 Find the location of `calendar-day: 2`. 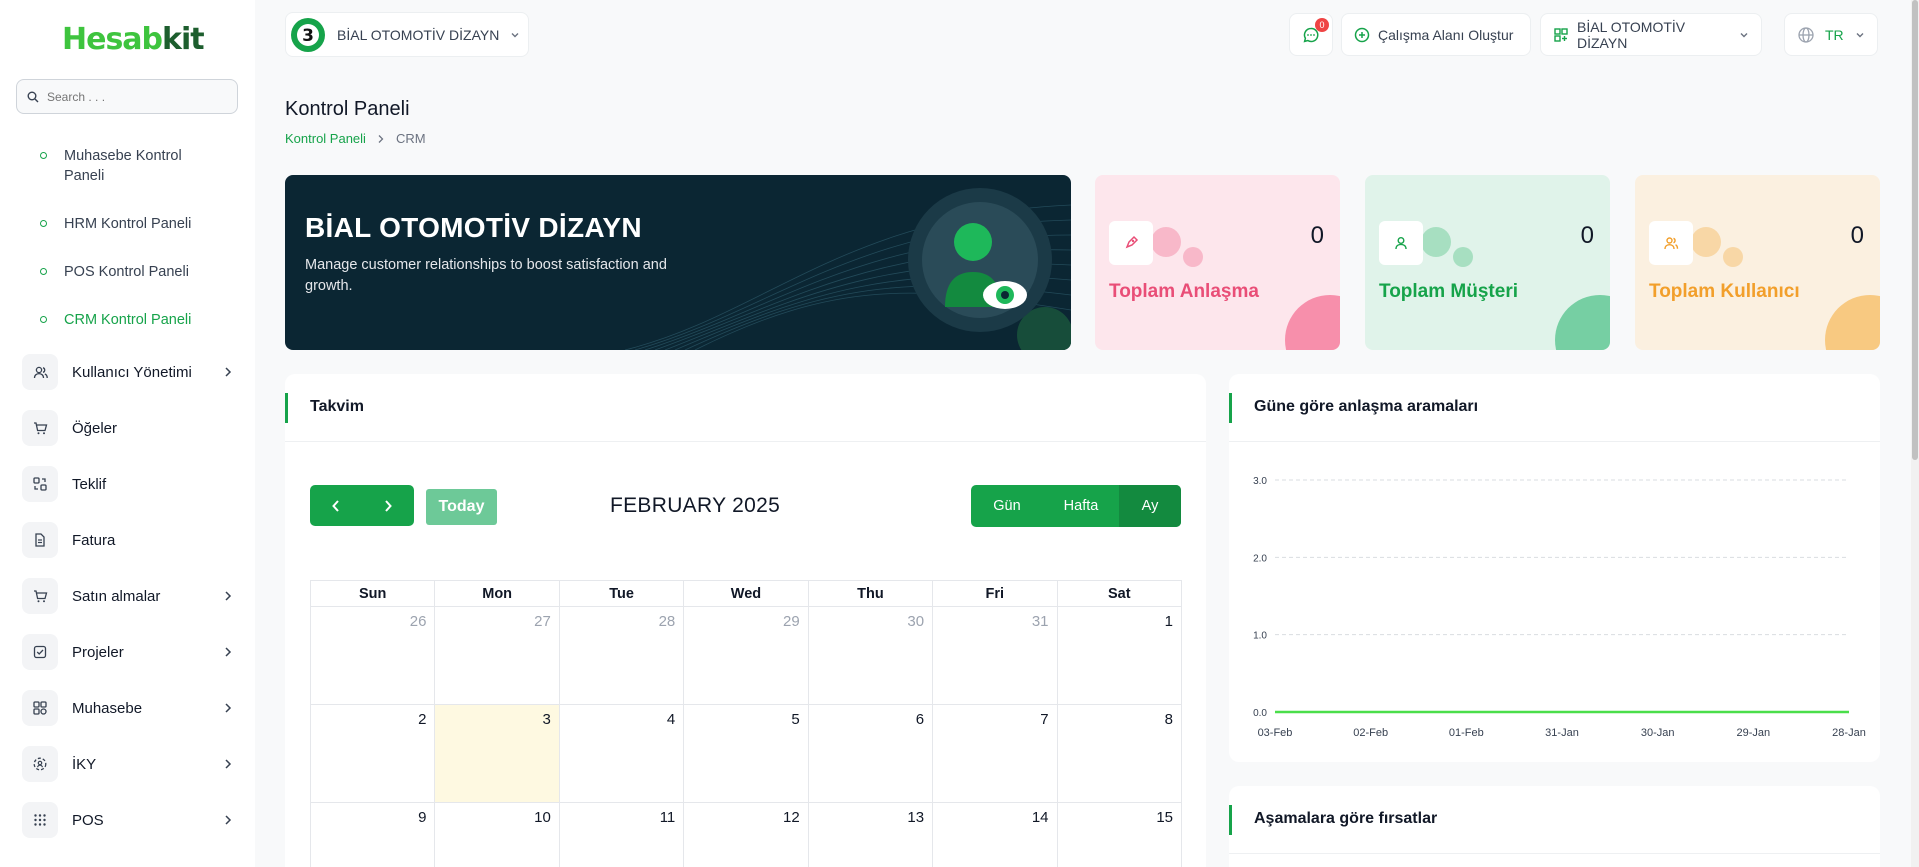

calendar-day: 2 is located at coordinates (372, 753).